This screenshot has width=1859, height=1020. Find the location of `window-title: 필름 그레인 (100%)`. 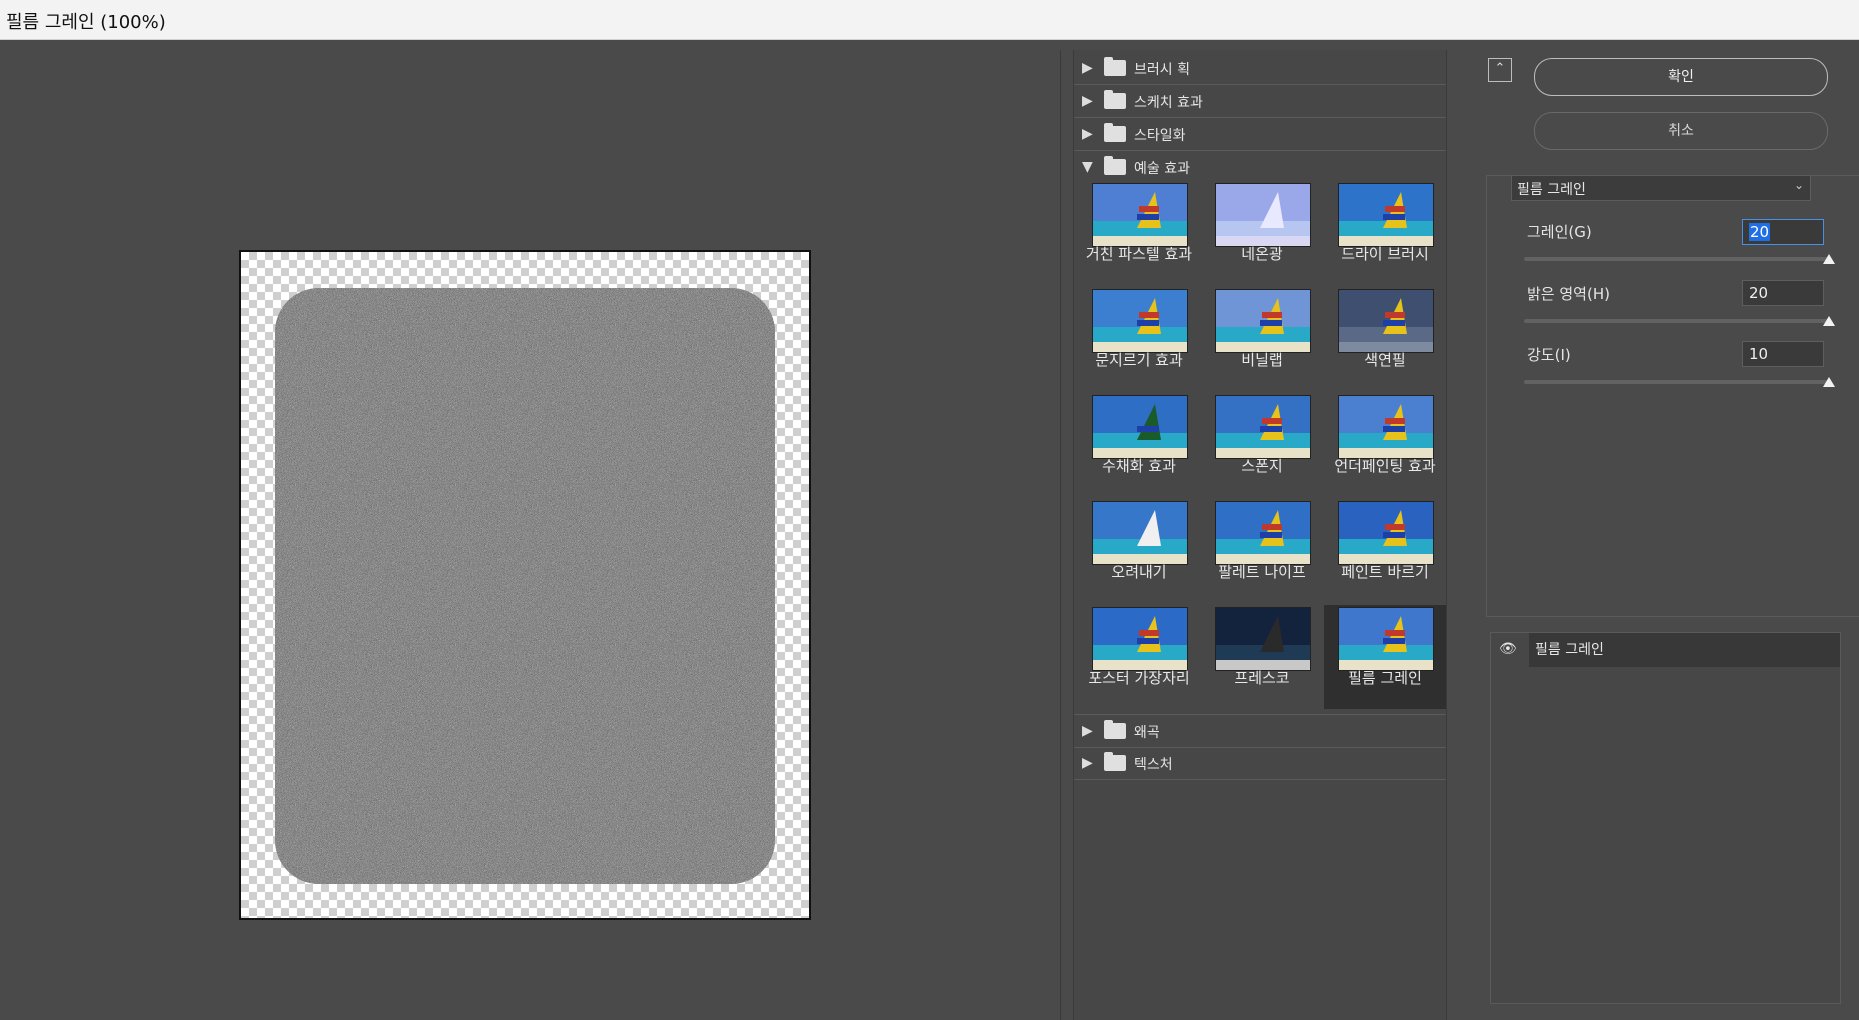

window-title: 필름 그레인 (100%) is located at coordinates (86, 22).